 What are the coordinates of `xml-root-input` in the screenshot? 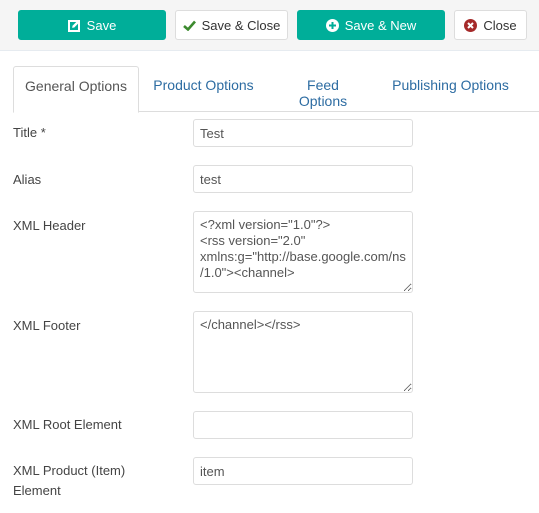 It's located at (303, 425).